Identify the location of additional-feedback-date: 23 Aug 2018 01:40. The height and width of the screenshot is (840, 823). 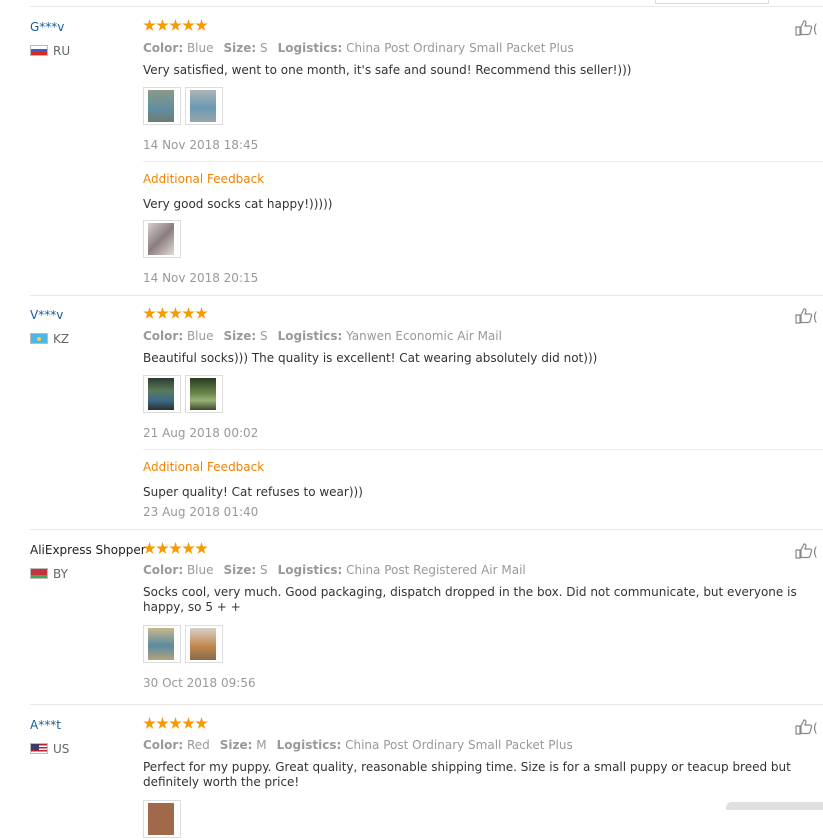
(201, 512).